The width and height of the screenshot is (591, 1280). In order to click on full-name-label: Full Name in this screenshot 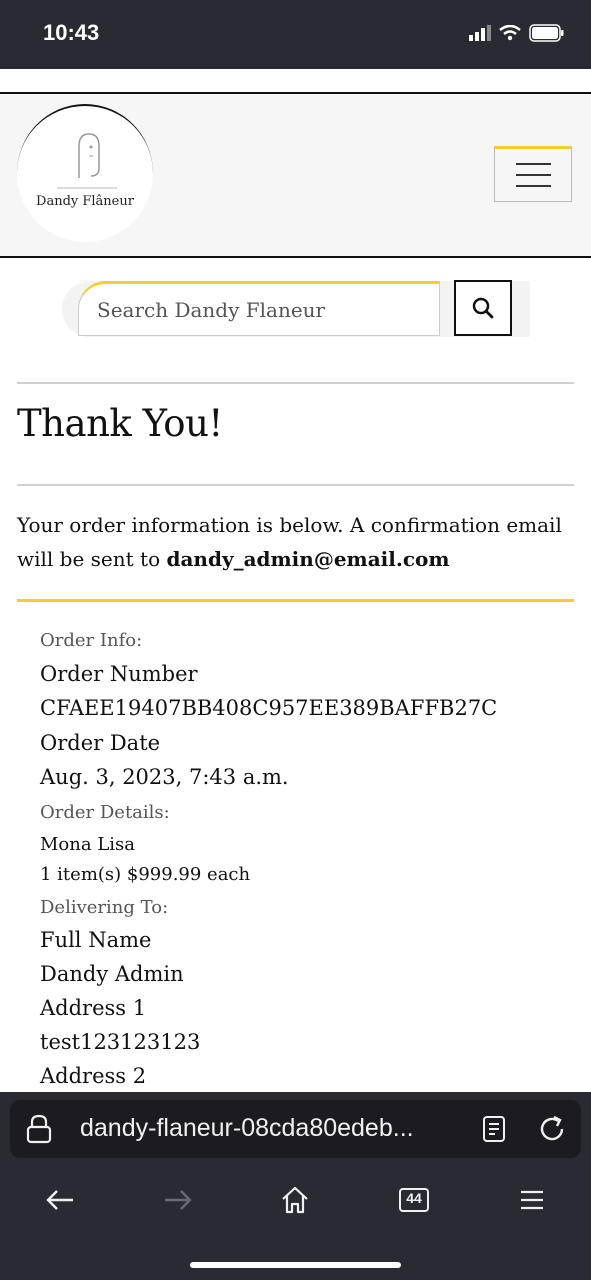, I will do `click(96, 940)`.